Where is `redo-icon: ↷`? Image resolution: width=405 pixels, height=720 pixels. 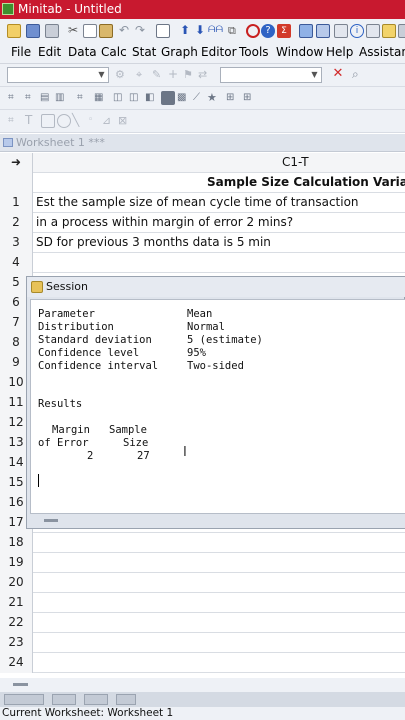
redo-icon: ↷ is located at coordinates (142, 31).